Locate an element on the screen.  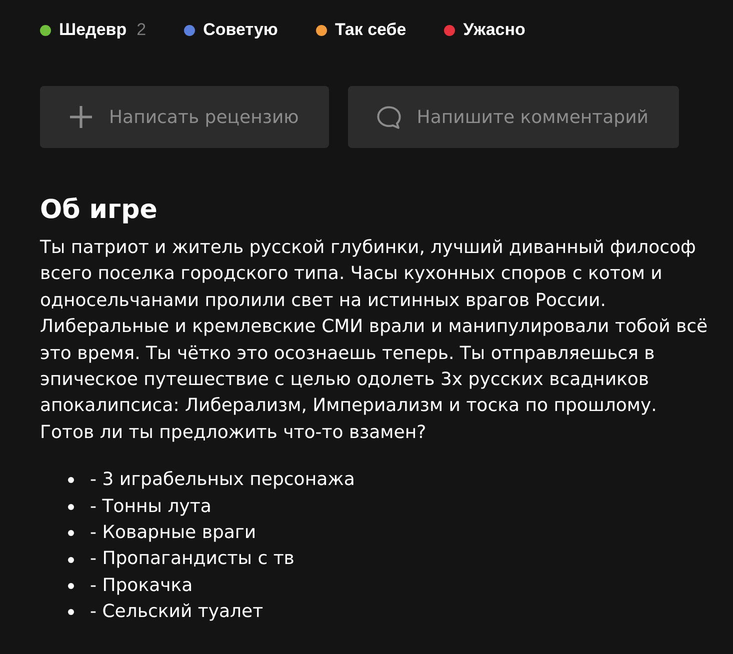
feature-text: - Тонны лута is located at coordinates (151, 506).